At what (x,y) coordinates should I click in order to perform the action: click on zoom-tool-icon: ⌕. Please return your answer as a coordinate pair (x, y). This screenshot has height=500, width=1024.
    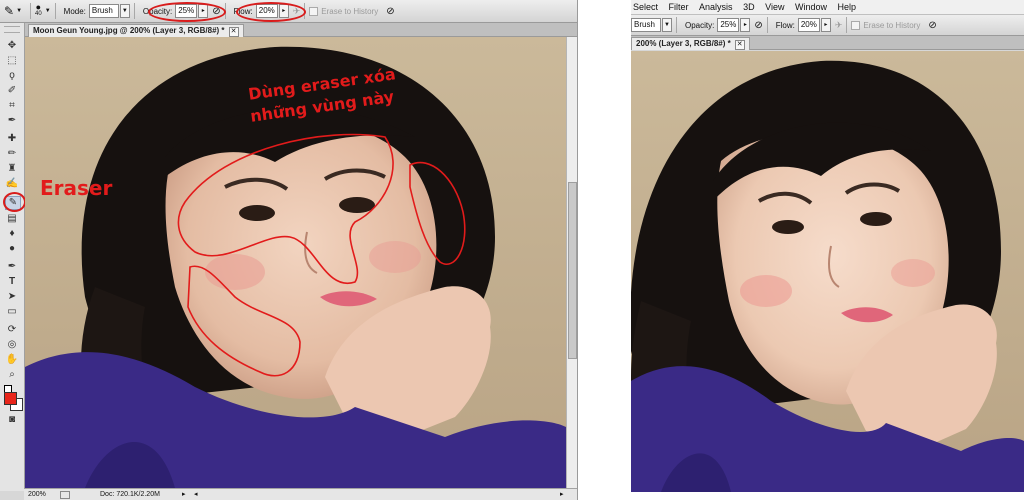
    Looking at the image, I should click on (12, 375).